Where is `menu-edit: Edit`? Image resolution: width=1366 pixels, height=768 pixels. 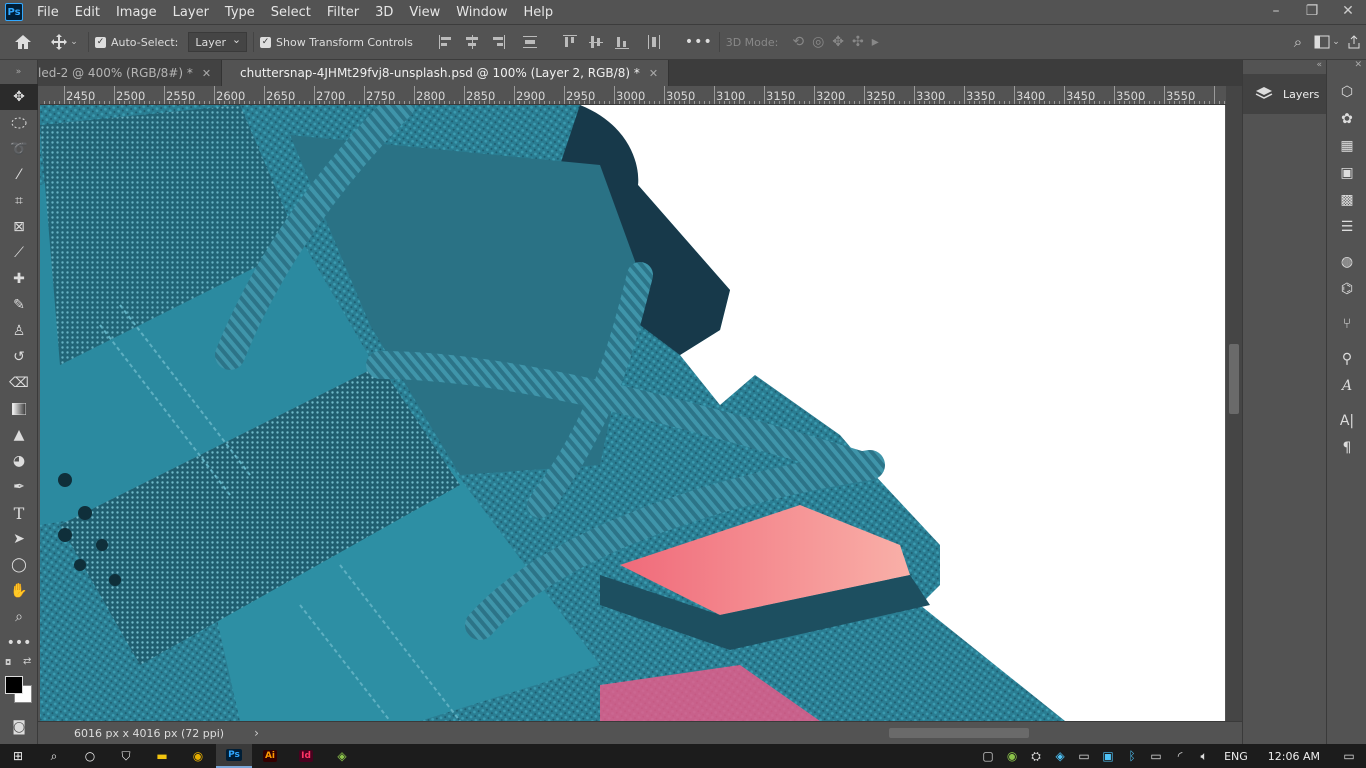
menu-edit: Edit is located at coordinates (87, 12).